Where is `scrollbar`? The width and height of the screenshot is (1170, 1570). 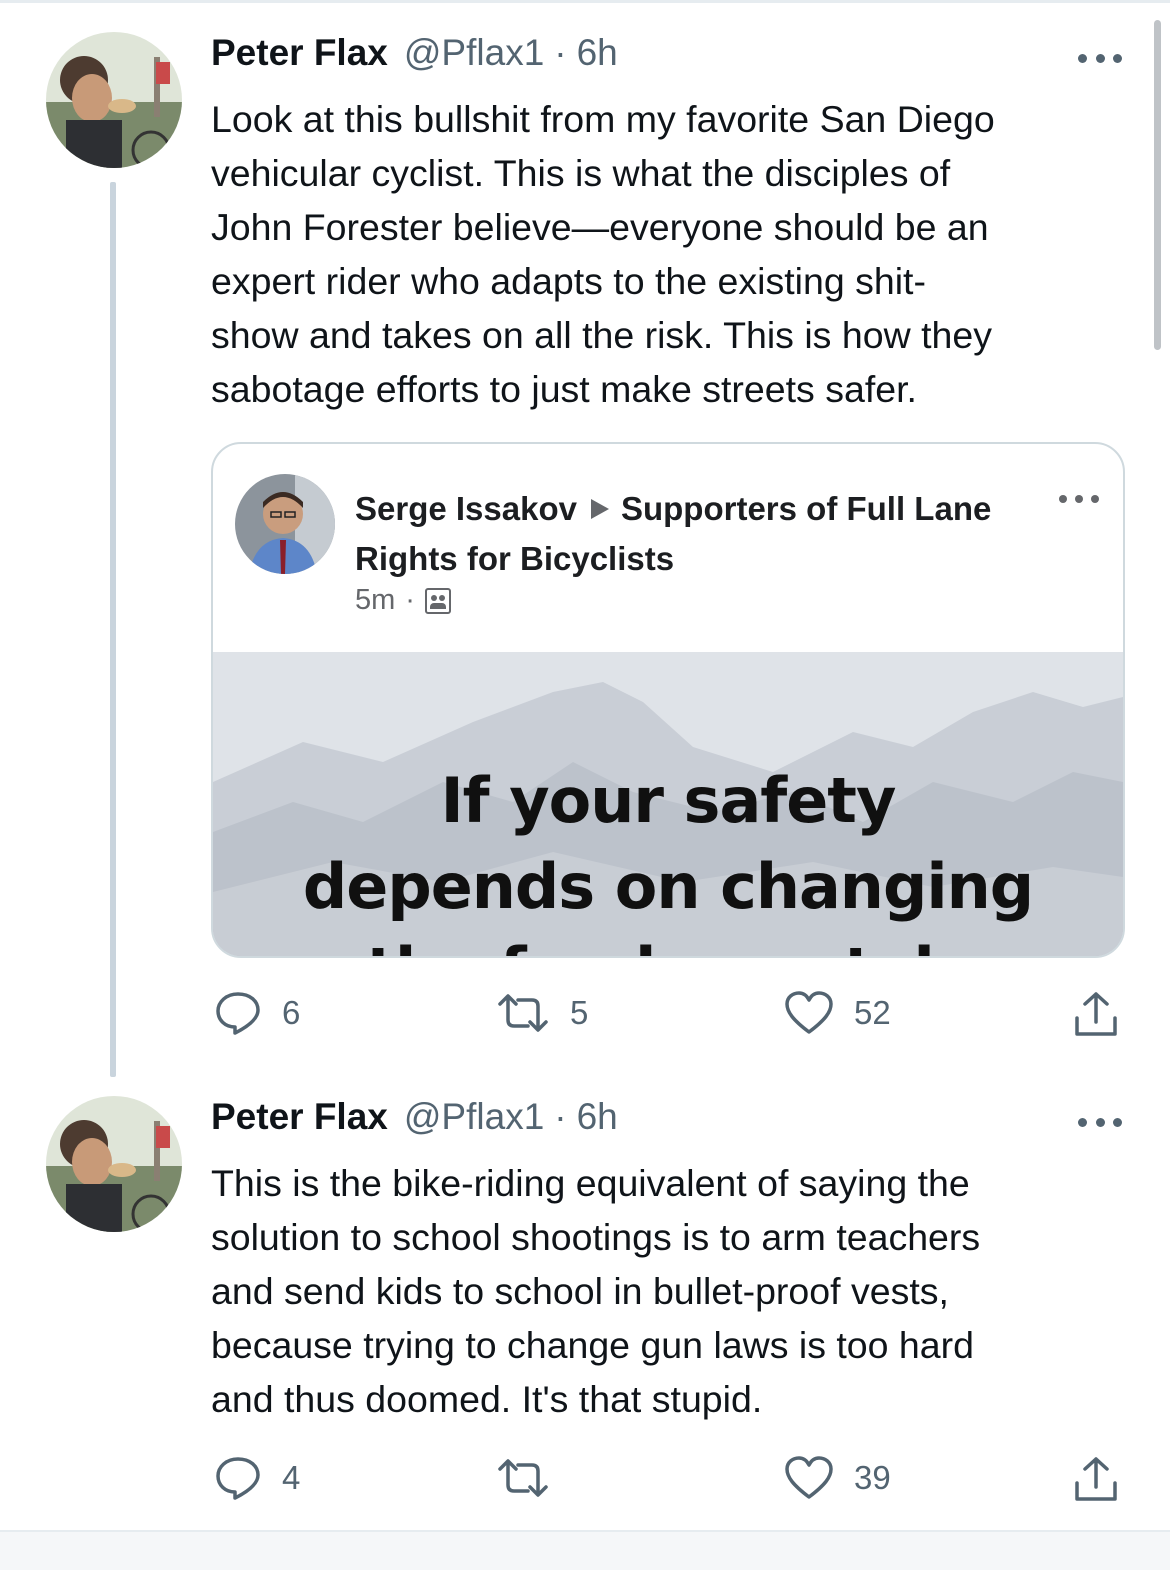
scrollbar is located at coordinates (1157, 185).